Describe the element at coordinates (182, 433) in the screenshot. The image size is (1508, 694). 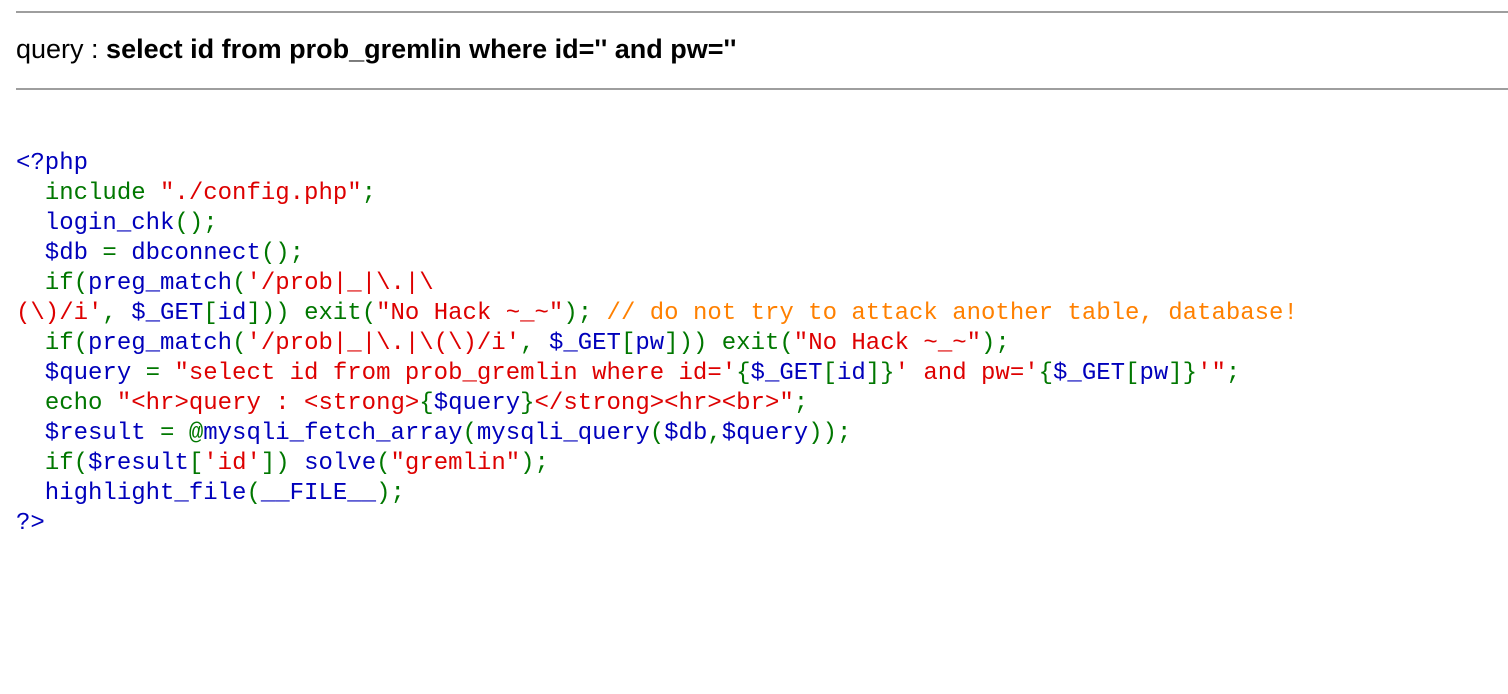
I see `code-token-keyword: = @` at that location.